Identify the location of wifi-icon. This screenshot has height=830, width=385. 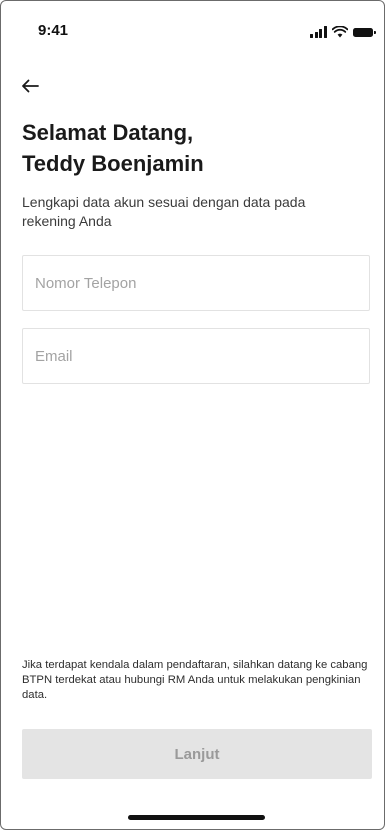
(339, 32).